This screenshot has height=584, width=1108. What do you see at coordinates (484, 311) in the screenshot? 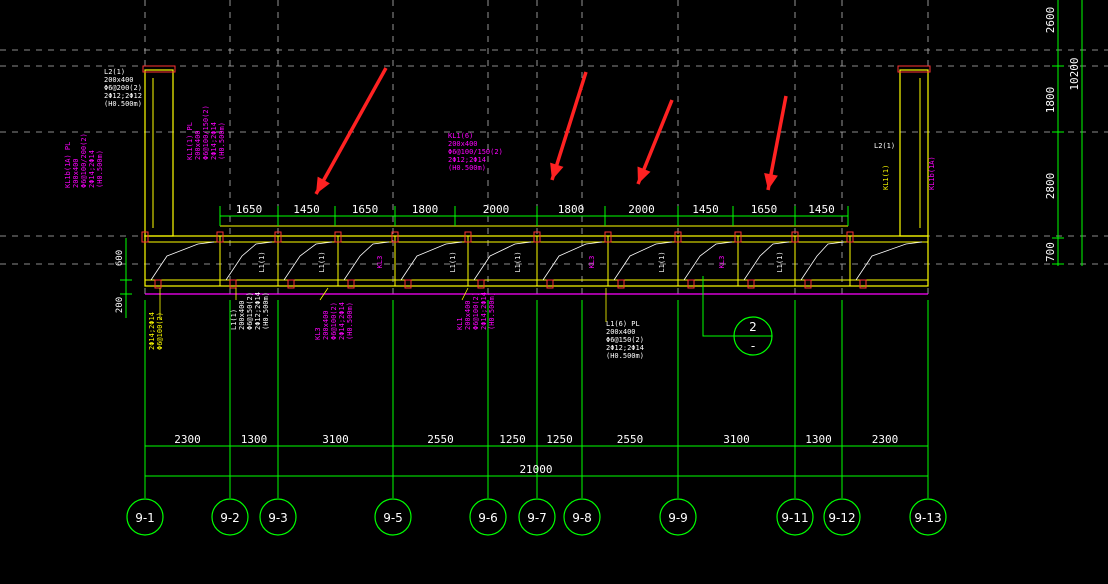
I see `note-lower-d-line: 2Φ14;2Φ14` at bounding box center [484, 311].